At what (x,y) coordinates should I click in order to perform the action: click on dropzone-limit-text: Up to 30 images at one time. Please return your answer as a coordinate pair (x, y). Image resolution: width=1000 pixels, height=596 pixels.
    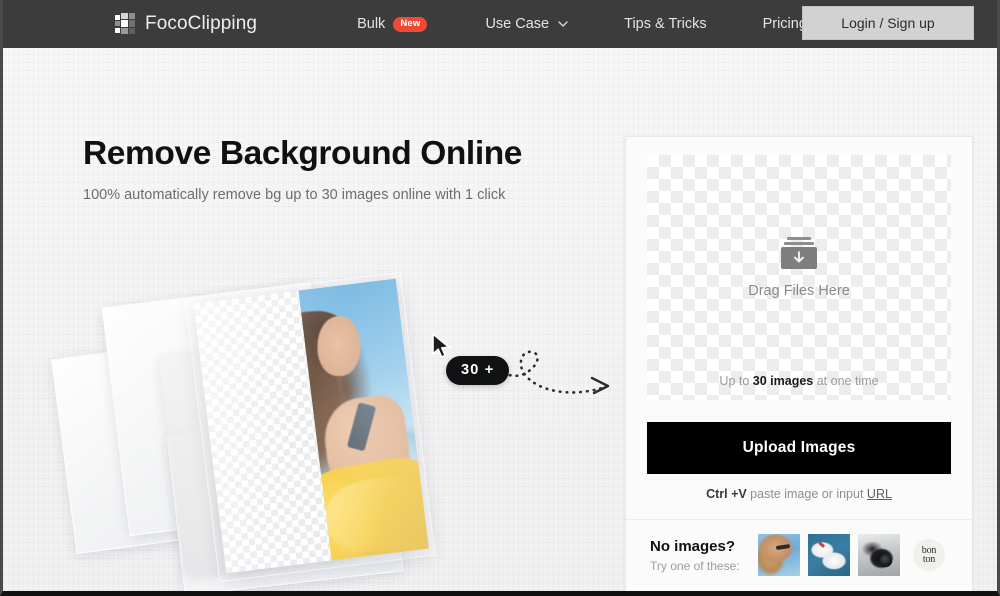
    Looking at the image, I should click on (799, 381).